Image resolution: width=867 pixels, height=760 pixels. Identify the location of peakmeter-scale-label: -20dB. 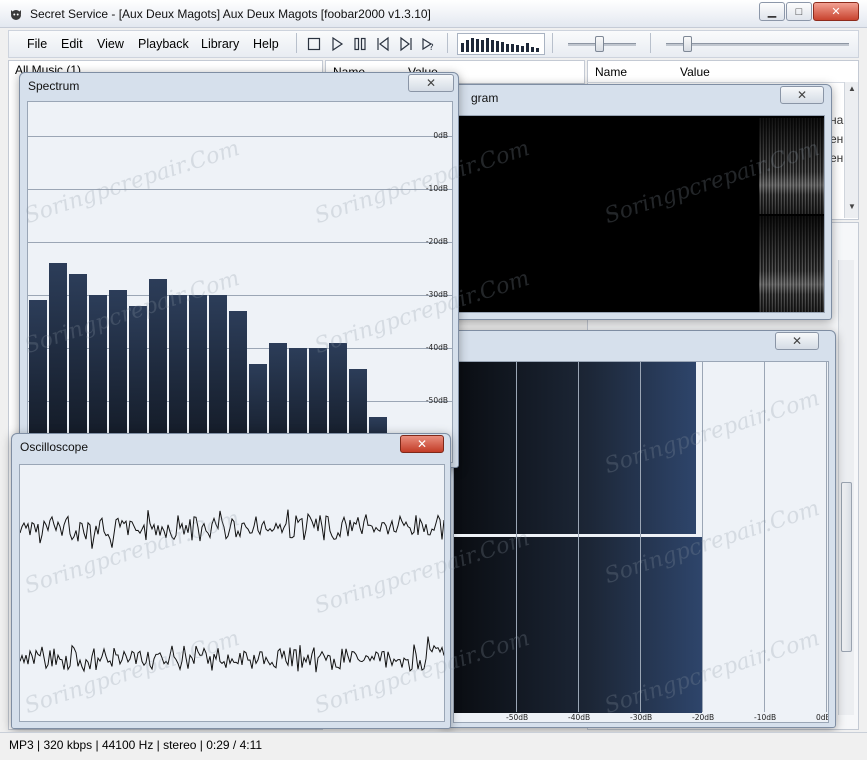
(703, 717).